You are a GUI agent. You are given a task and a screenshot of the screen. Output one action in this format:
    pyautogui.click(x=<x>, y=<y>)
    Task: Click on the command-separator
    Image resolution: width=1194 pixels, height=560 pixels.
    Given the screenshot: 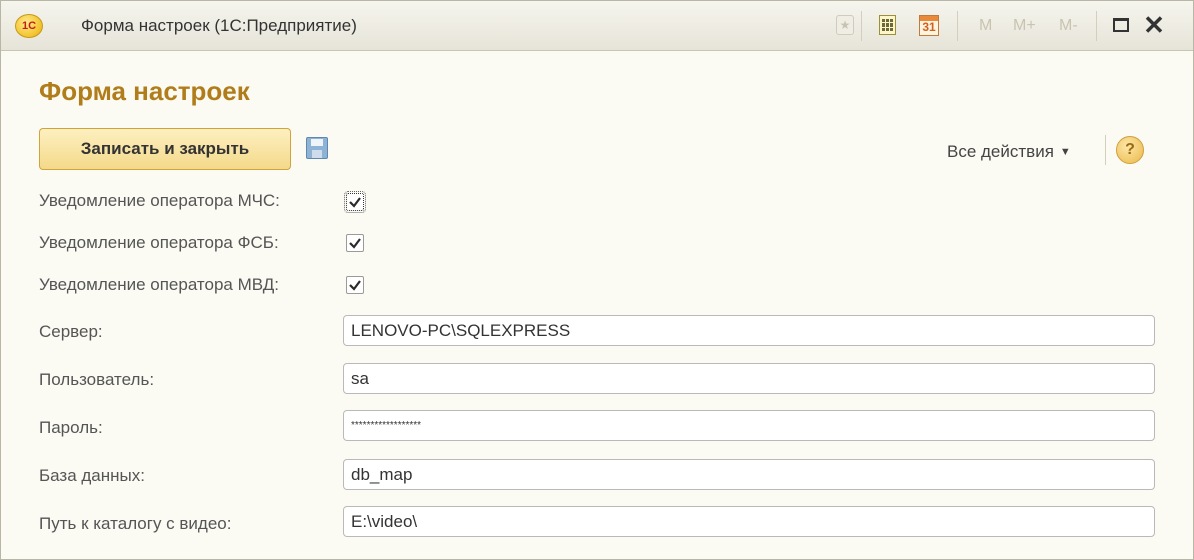 What is the action you would take?
    pyautogui.click(x=1105, y=150)
    